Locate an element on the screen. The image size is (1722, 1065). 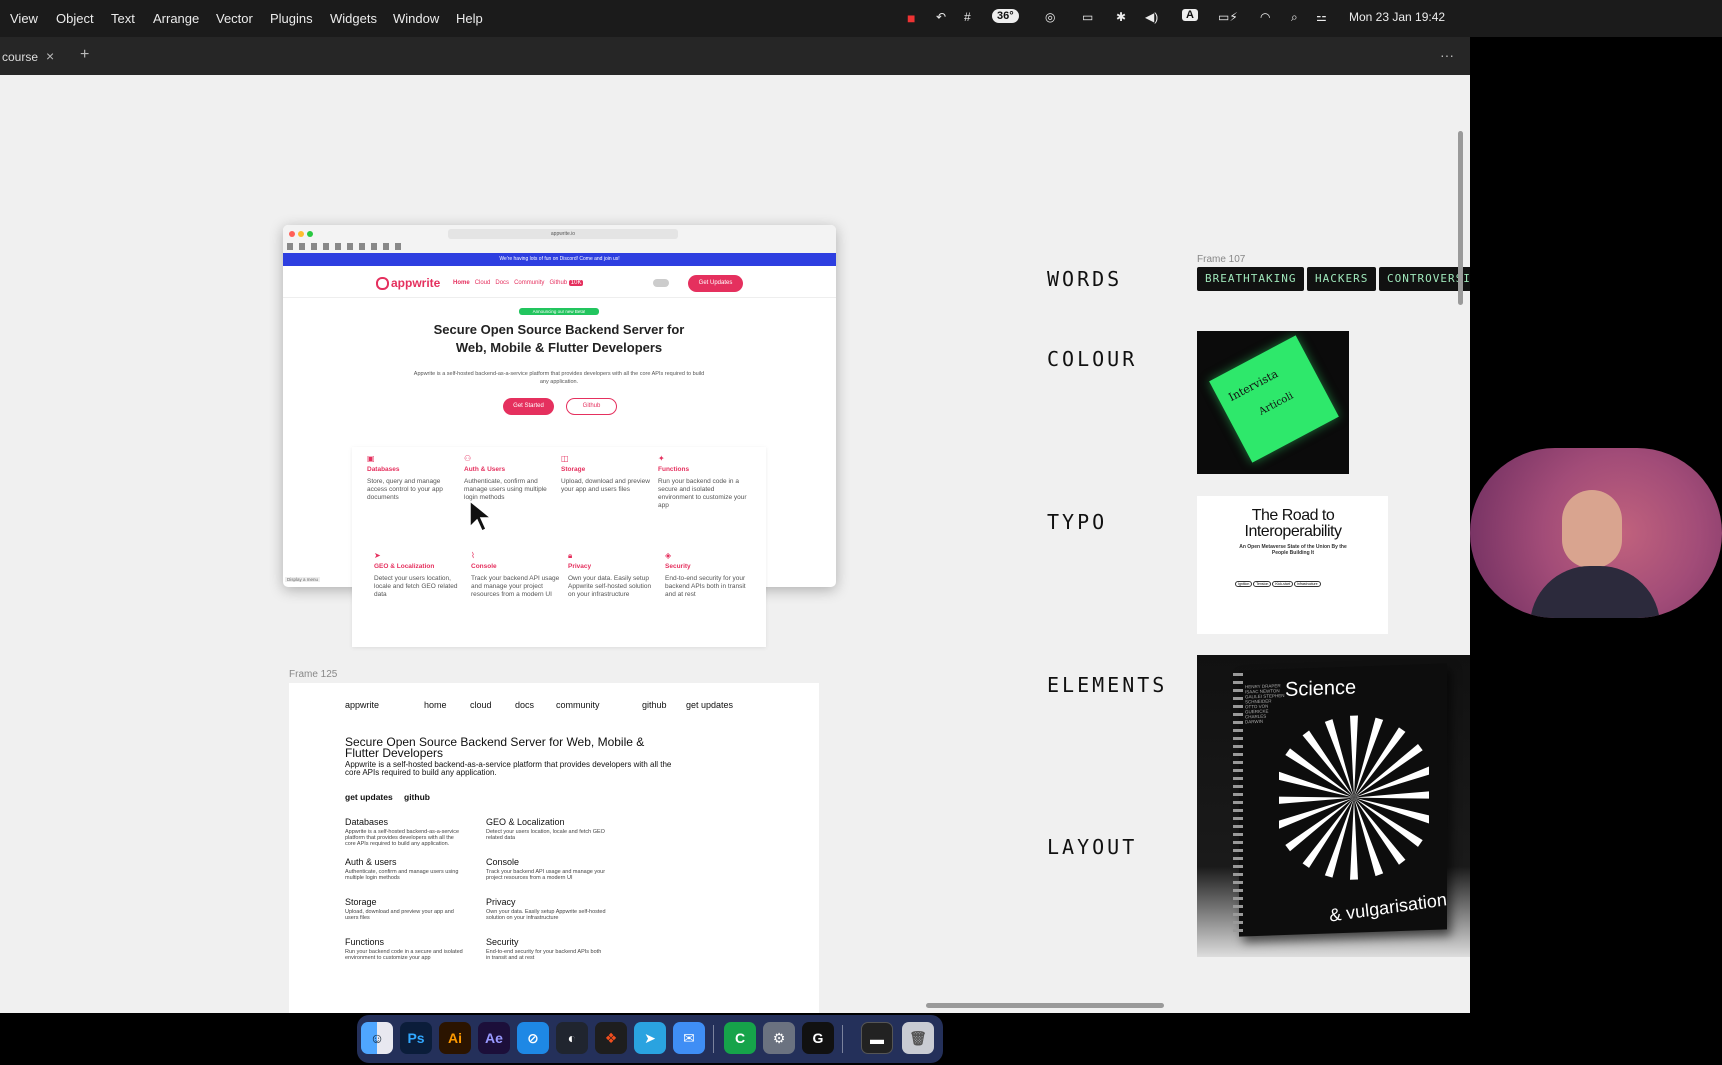
frame-107-label: Frame 107 is located at coordinates (1221, 259).